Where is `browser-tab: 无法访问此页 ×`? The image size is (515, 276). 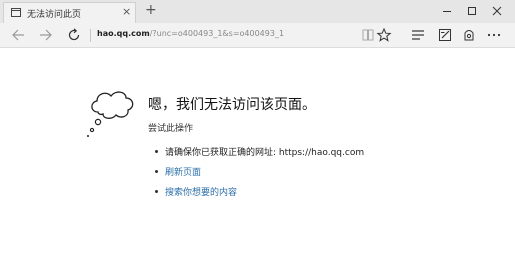
browser-tab: 无法访问此页 × is located at coordinates (69, 12).